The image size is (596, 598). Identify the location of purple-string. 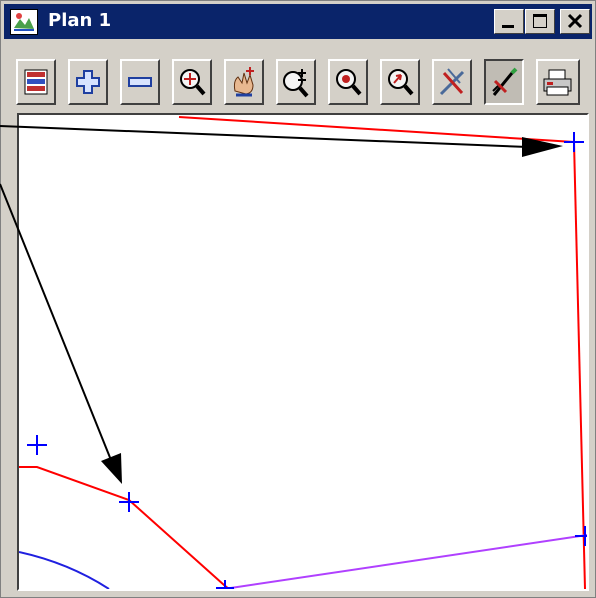
(405, 561).